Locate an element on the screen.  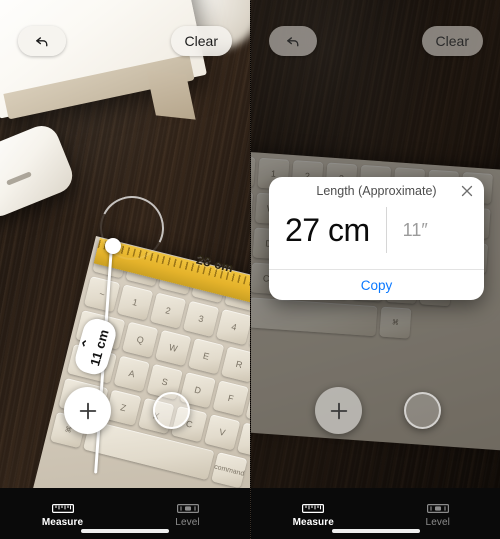
tab-bar-left: Measure Level is located at coordinates (125, 513).